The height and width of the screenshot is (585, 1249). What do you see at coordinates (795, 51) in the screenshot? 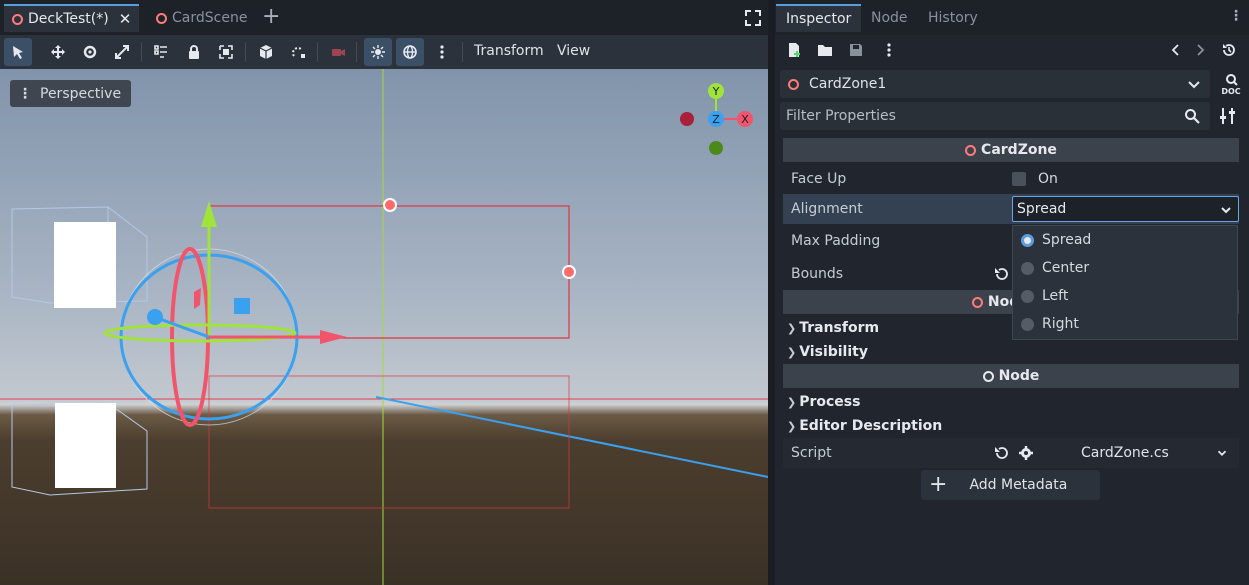
I see `new-resource-icon` at bounding box center [795, 51].